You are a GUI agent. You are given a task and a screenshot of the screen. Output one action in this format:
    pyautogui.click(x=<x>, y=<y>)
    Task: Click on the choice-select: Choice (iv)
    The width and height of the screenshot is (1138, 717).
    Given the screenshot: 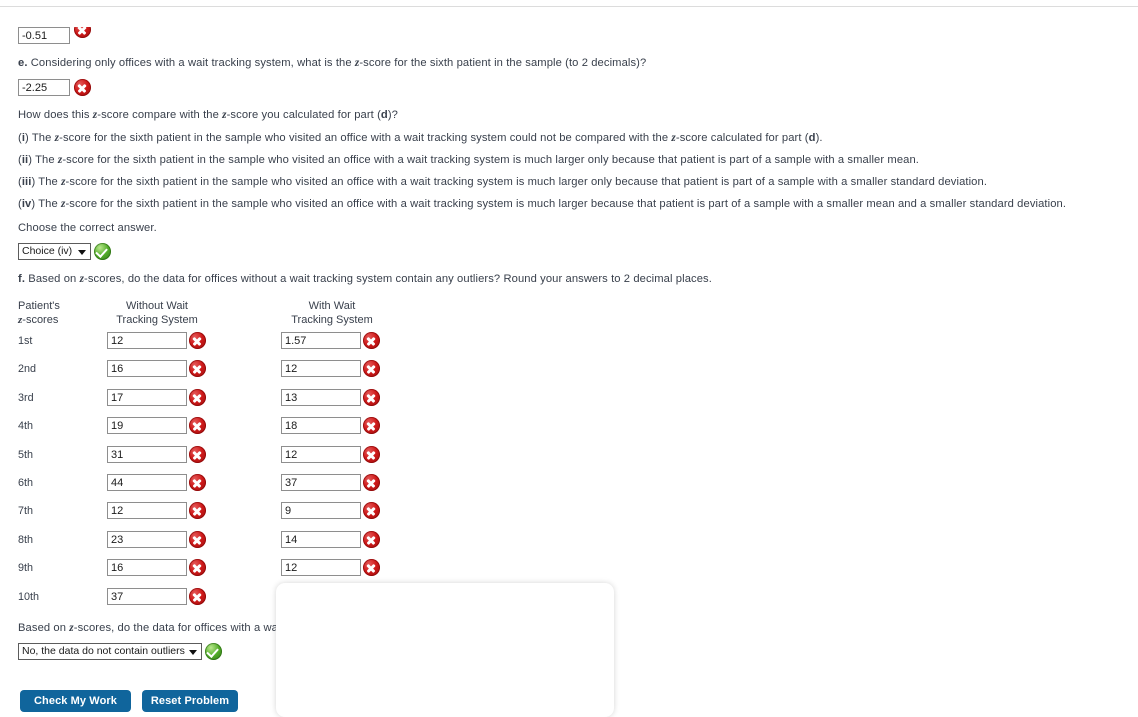 What is the action you would take?
    pyautogui.click(x=54, y=251)
    